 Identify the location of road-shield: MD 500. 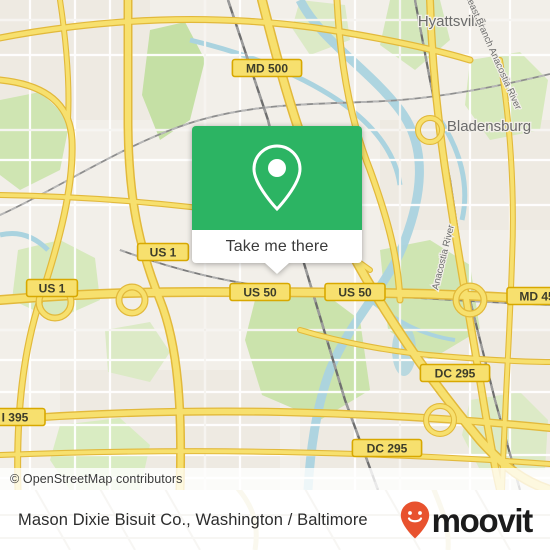
(267, 68).